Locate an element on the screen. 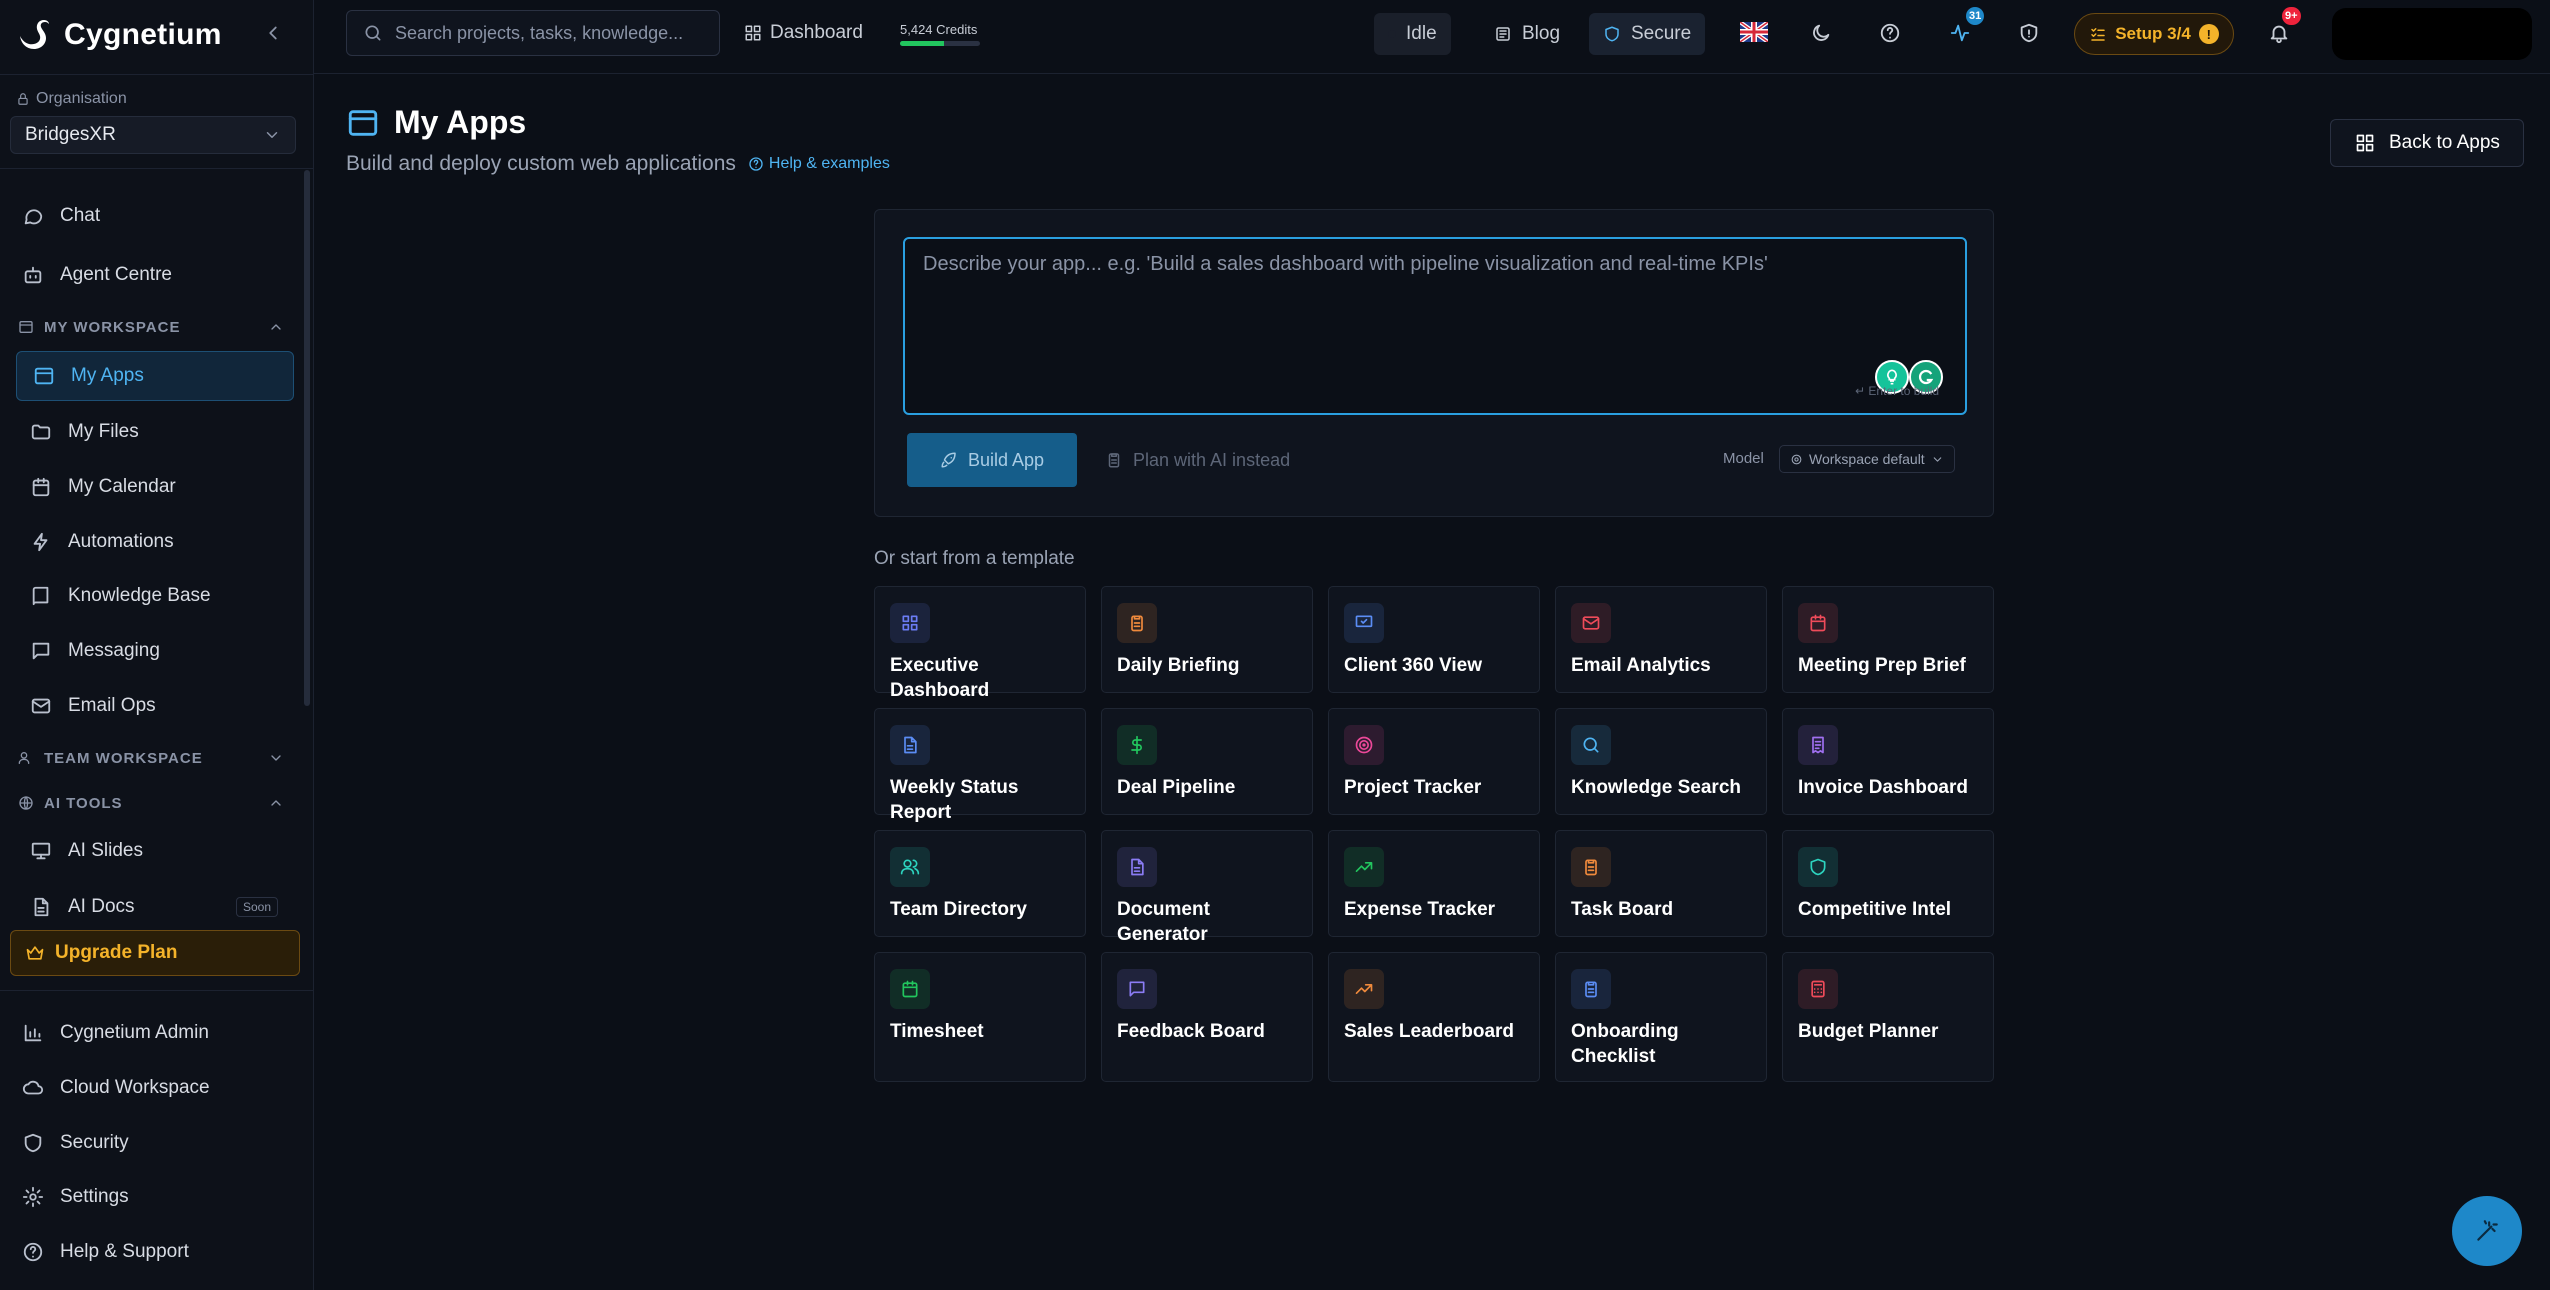 This screenshot has height=1290, width=2550. sidebar-item-settings: Settings is located at coordinates (154, 1197).